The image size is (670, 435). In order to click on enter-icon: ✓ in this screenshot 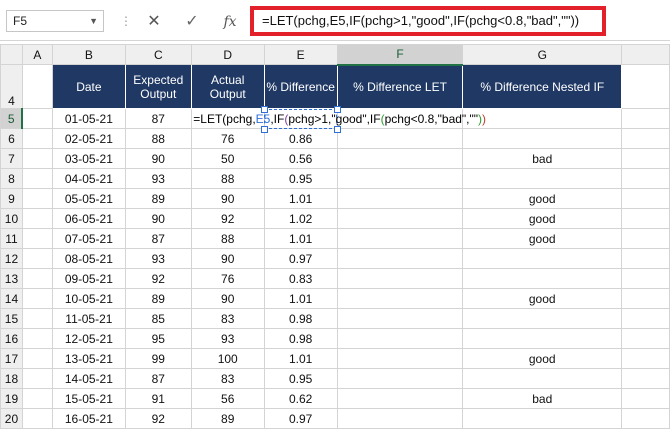, I will do `click(192, 22)`.